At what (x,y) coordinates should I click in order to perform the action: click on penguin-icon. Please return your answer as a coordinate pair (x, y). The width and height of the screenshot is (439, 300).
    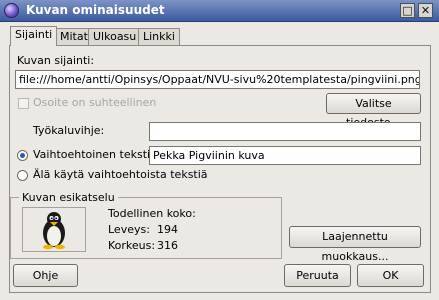
    Looking at the image, I should click on (54, 231).